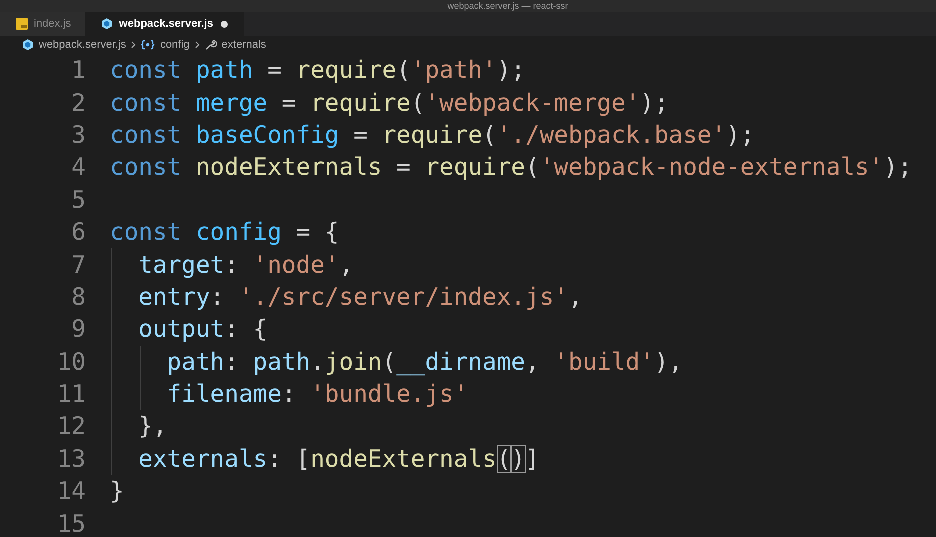  Describe the element at coordinates (432, 134) in the screenshot. I see `code-line: const baseConfig = require('./webpack.base');` at that location.